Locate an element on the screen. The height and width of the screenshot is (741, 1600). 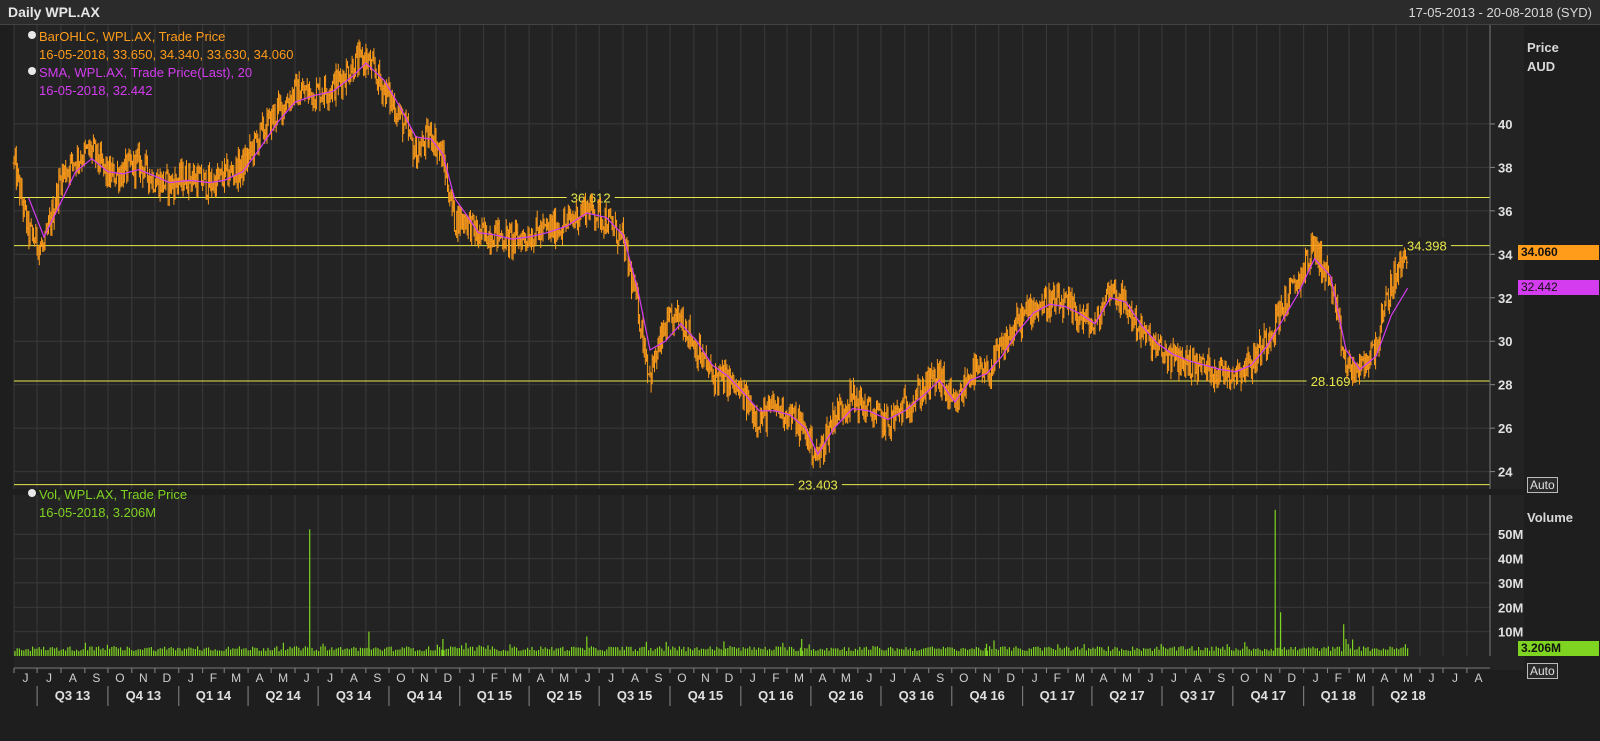
x-quarter-label: Q2 17 is located at coordinates (1126, 695).